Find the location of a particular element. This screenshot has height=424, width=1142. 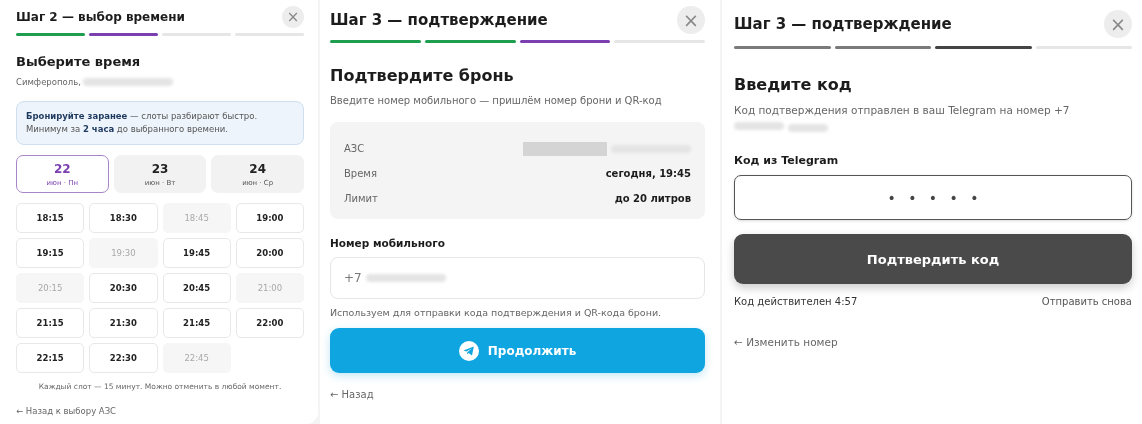

time-slot: 21:45 is located at coordinates (196, 323).